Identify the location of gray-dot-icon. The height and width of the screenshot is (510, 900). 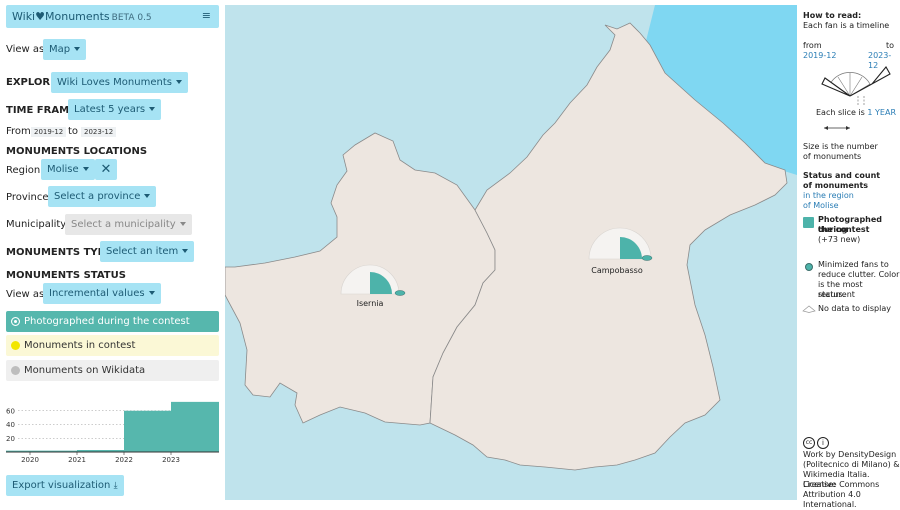
(15, 370).